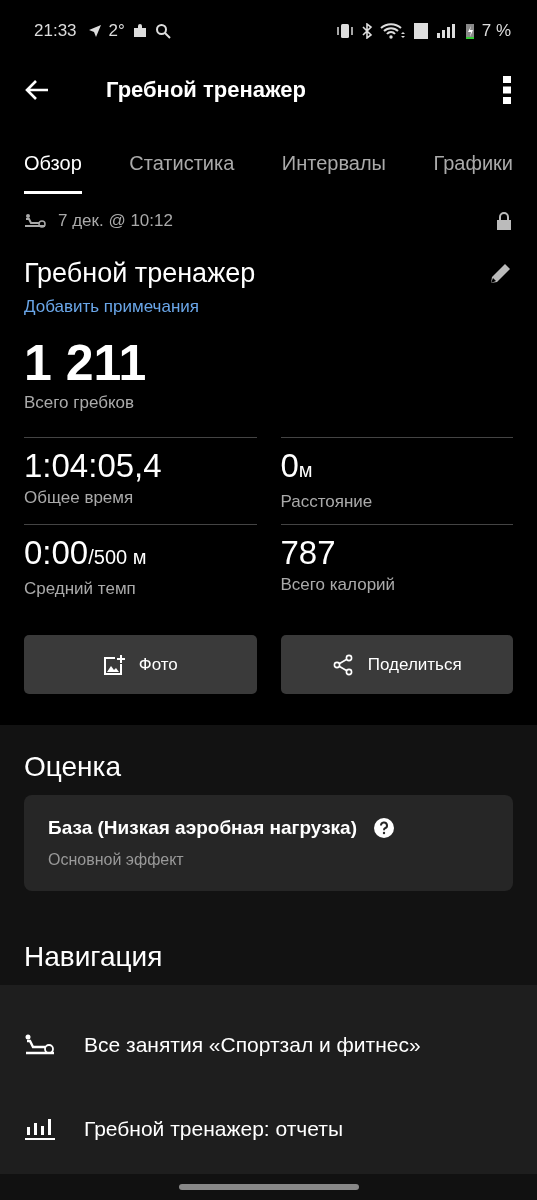  Describe the element at coordinates (140, 273) in the screenshot. I see `activity-title: Гребной тренажер` at that location.